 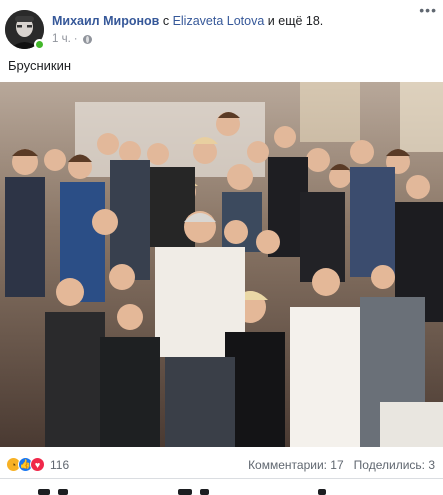 What do you see at coordinates (394, 465) in the screenshot?
I see `shares-count-link: Поделились: 3` at bounding box center [394, 465].